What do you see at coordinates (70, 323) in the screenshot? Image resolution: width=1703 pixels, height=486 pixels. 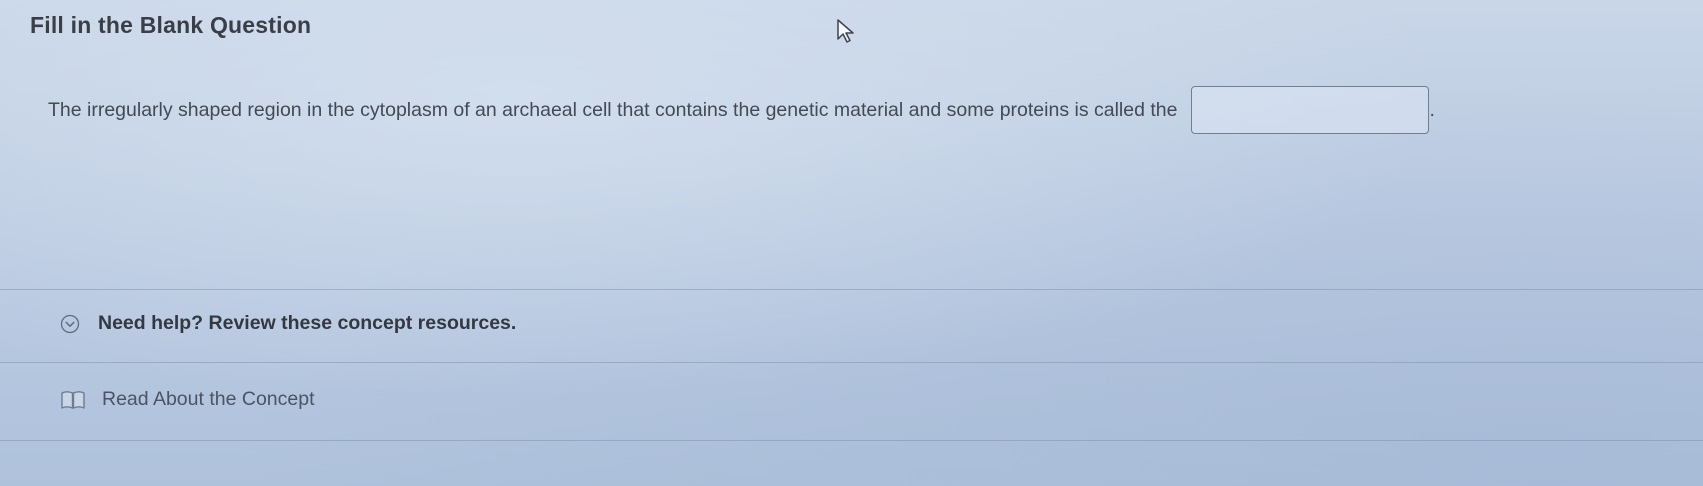 I see `chevron-down-circle-icon` at bounding box center [70, 323].